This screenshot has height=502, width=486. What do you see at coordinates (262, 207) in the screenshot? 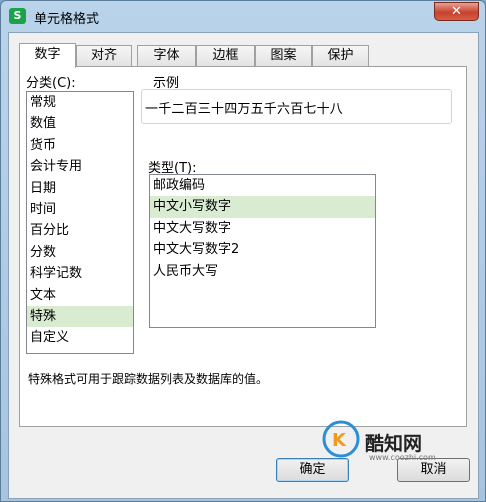
I see `type-item-selected: 中文小写数字` at bounding box center [262, 207].